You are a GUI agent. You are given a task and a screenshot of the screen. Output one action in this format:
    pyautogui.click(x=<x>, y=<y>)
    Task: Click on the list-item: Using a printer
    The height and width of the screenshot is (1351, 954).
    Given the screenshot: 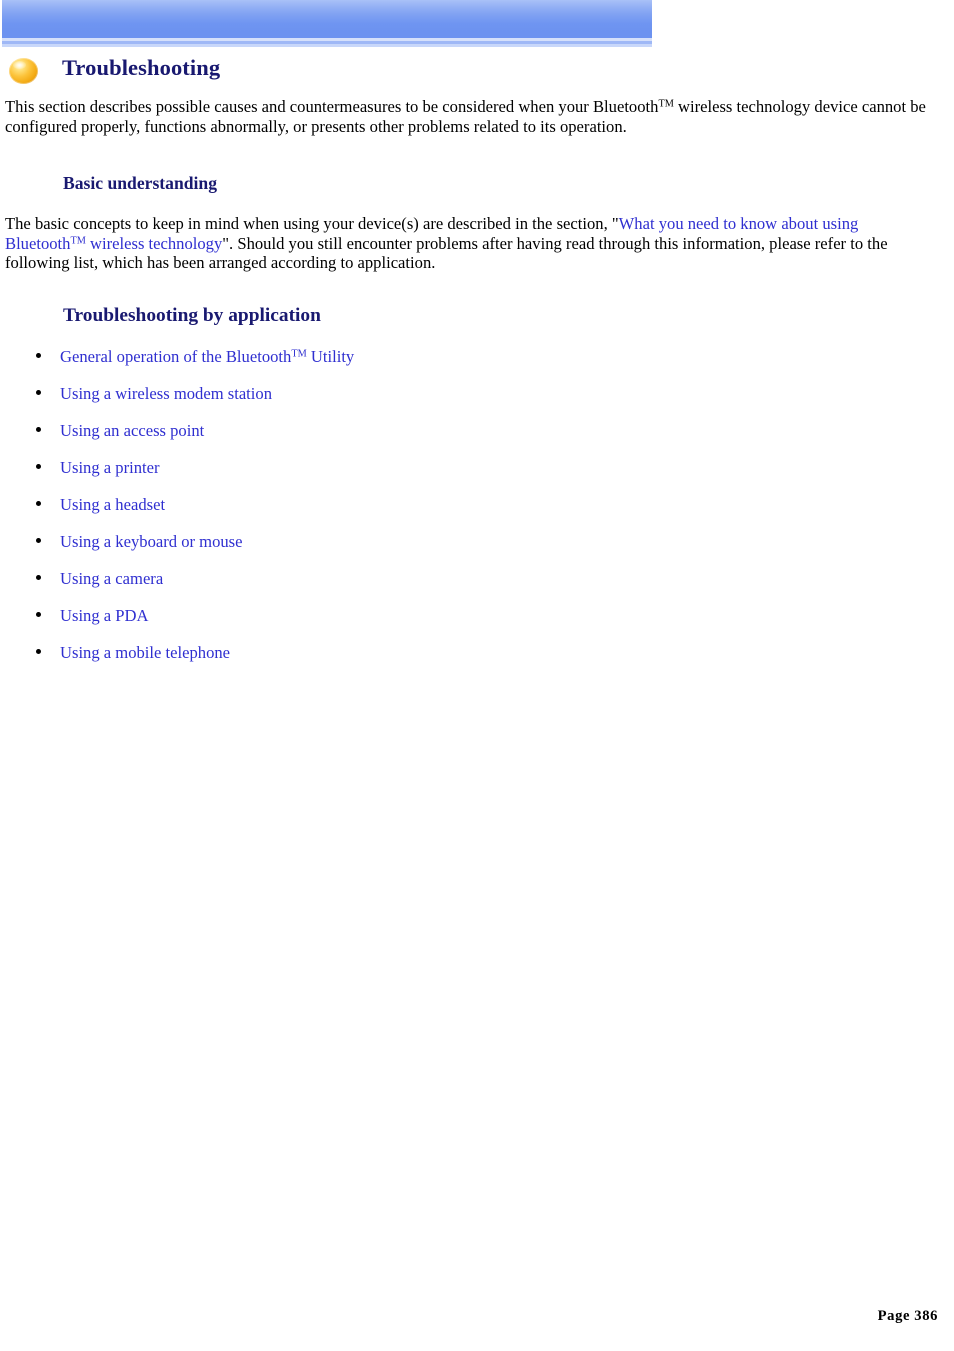 What is the action you would take?
    pyautogui.click(x=477, y=476)
    